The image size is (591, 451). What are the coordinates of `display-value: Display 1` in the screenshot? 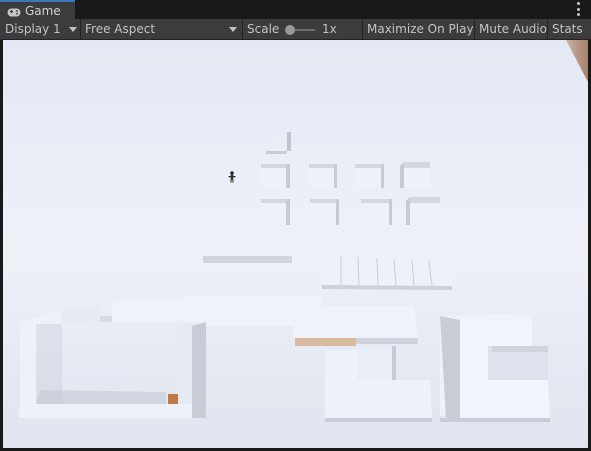 It's located at (33, 29).